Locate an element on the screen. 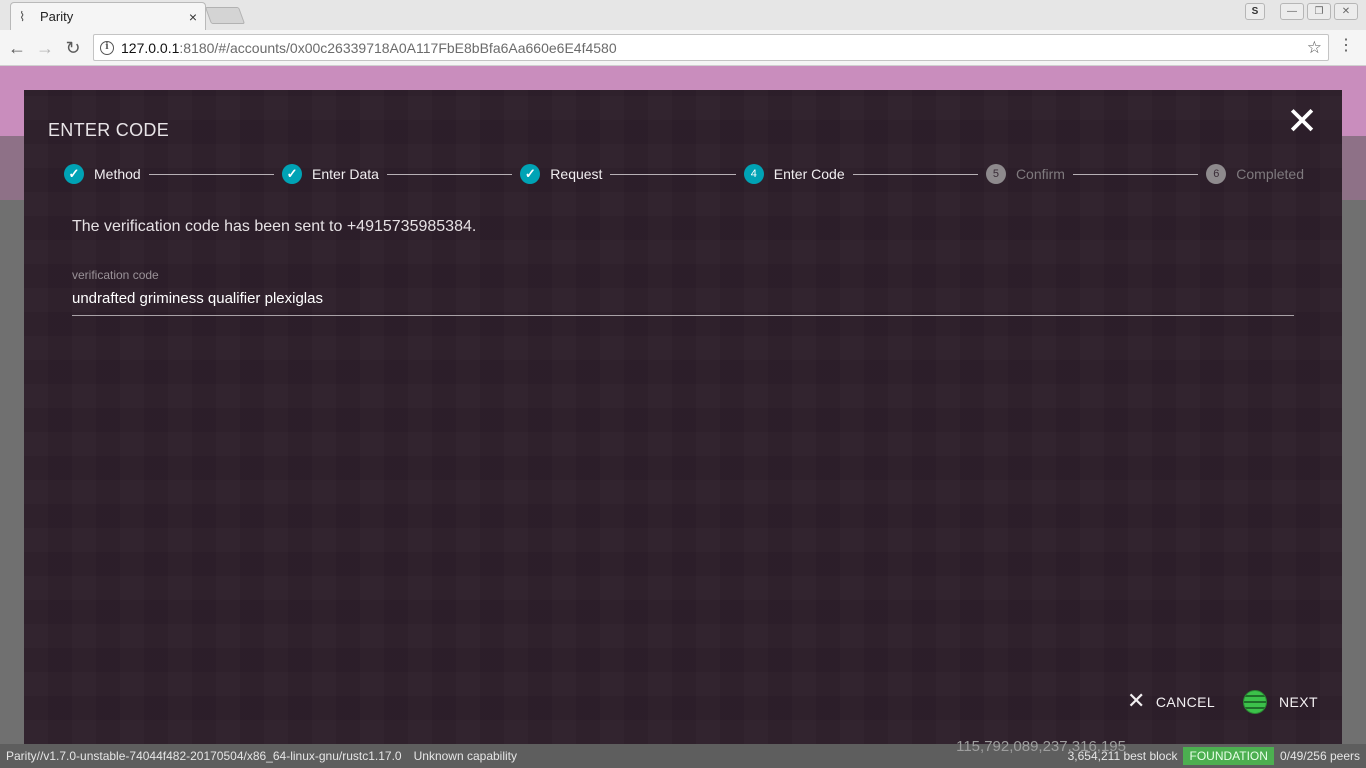 The width and height of the screenshot is (1366, 768). browser-tab: ⌇ Parity × is located at coordinates (108, 16).